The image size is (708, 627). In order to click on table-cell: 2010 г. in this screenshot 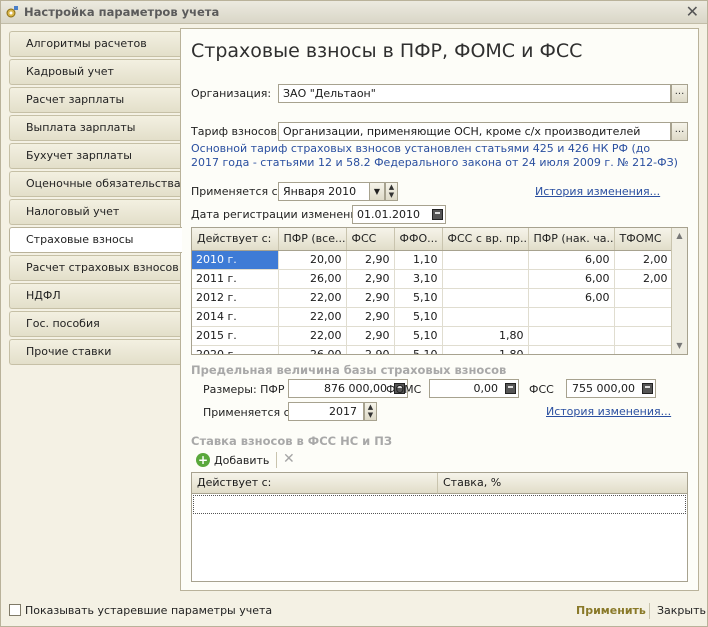, I will do `click(235, 260)`.